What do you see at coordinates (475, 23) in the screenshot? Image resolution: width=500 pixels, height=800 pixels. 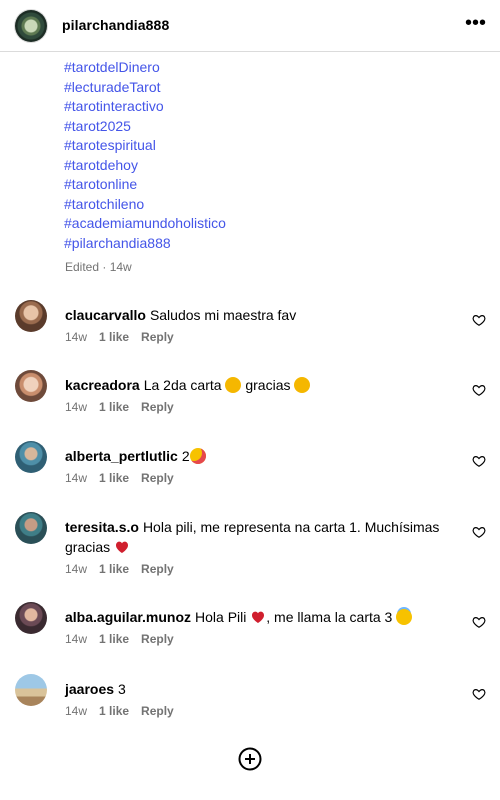 I see `more-options-icon: •••` at bounding box center [475, 23].